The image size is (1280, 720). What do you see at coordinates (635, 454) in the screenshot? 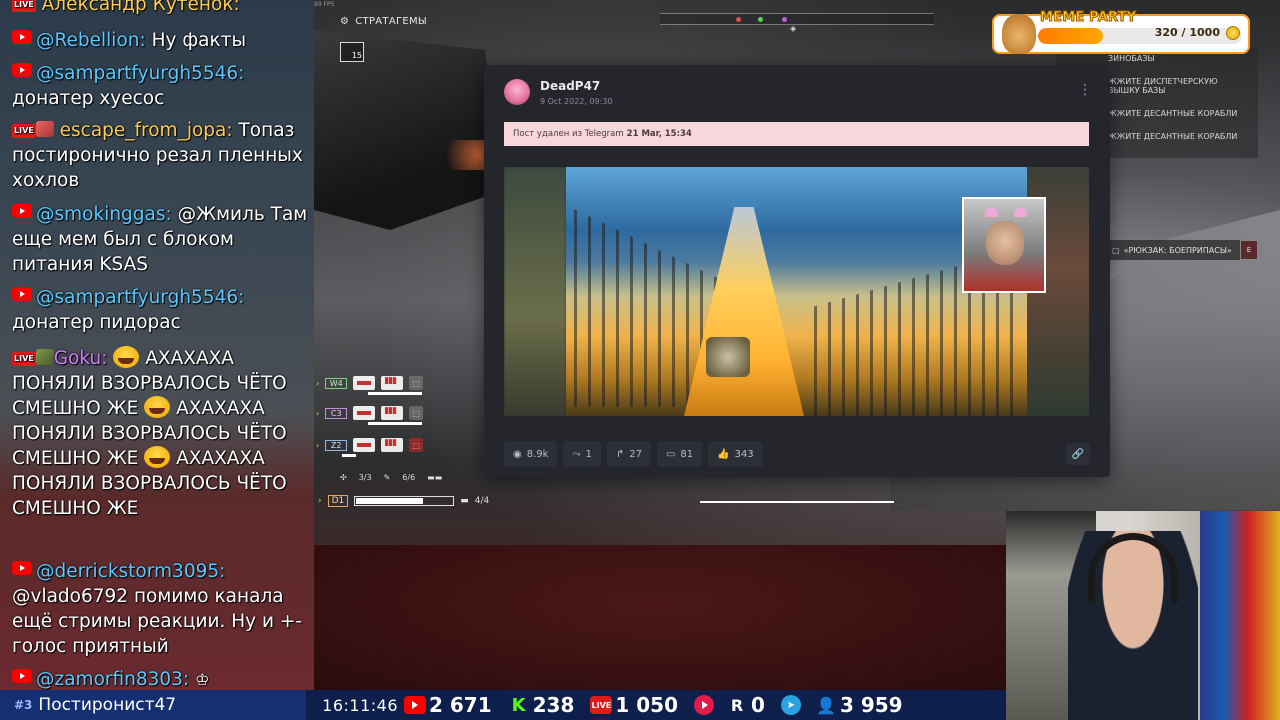
I see `forwards-count: 27` at bounding box center [635, 454].